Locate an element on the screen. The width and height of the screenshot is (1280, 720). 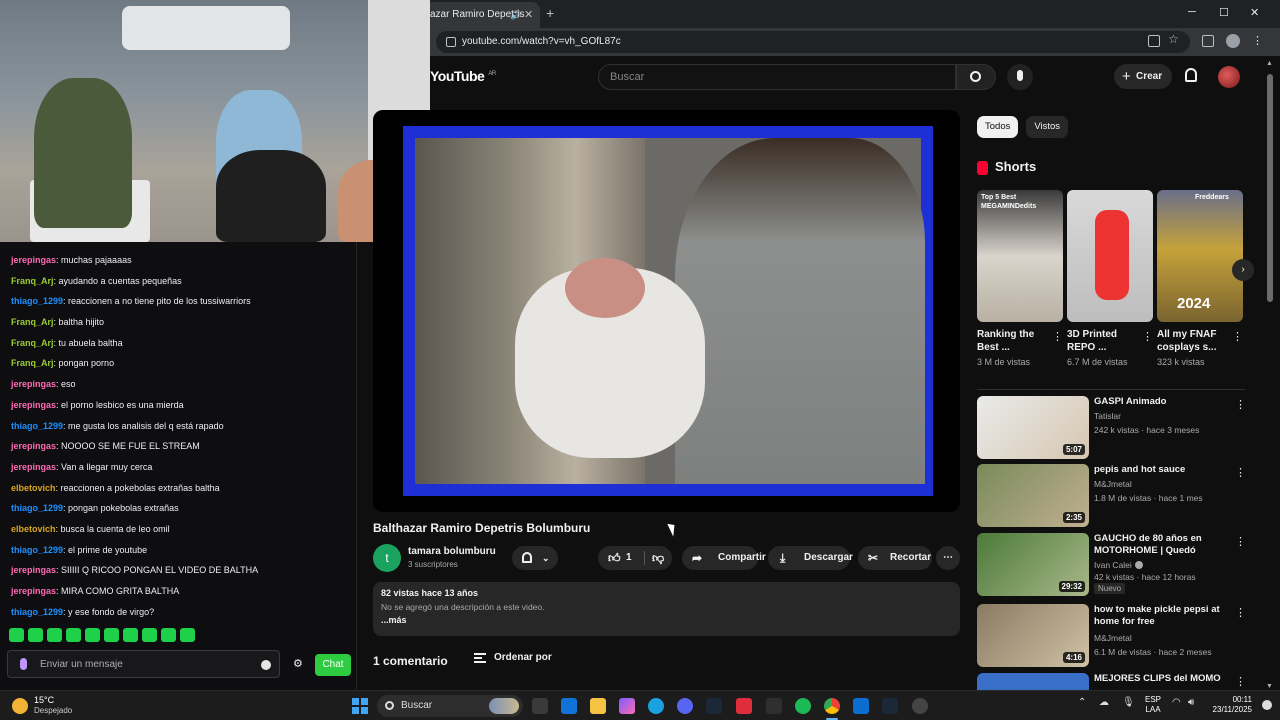
emoji-icon is located at coordinates (266, 665).